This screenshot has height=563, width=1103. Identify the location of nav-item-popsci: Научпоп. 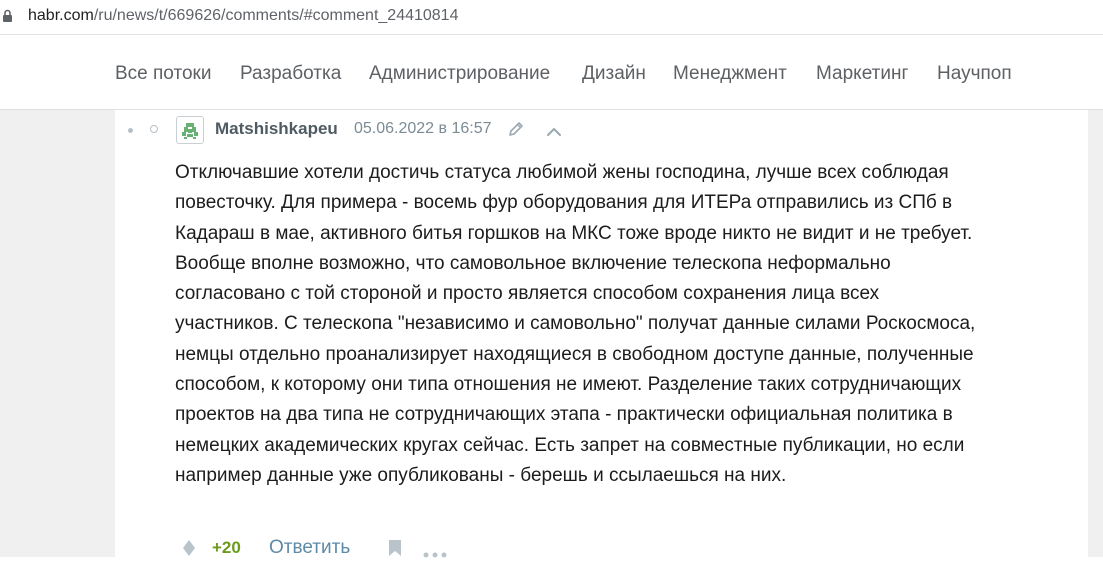
(974, 74).